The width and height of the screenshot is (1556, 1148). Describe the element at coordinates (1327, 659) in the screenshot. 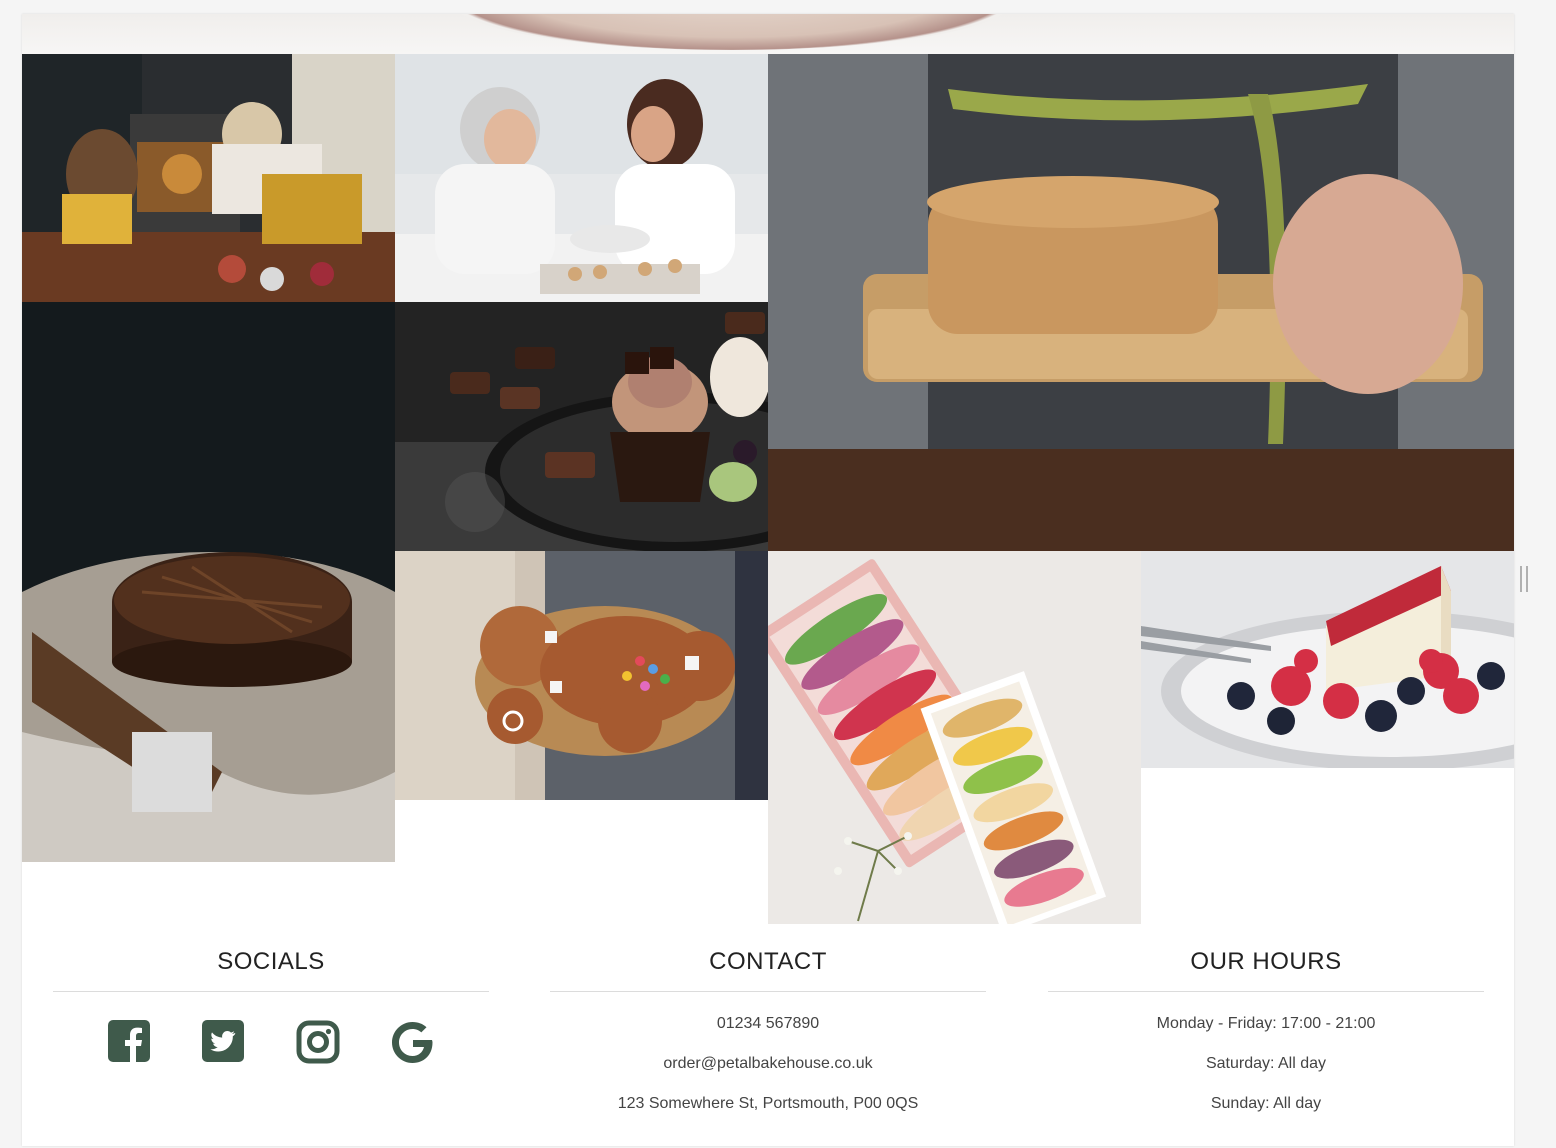

I see `photo-cheesecake-berries` at that location.